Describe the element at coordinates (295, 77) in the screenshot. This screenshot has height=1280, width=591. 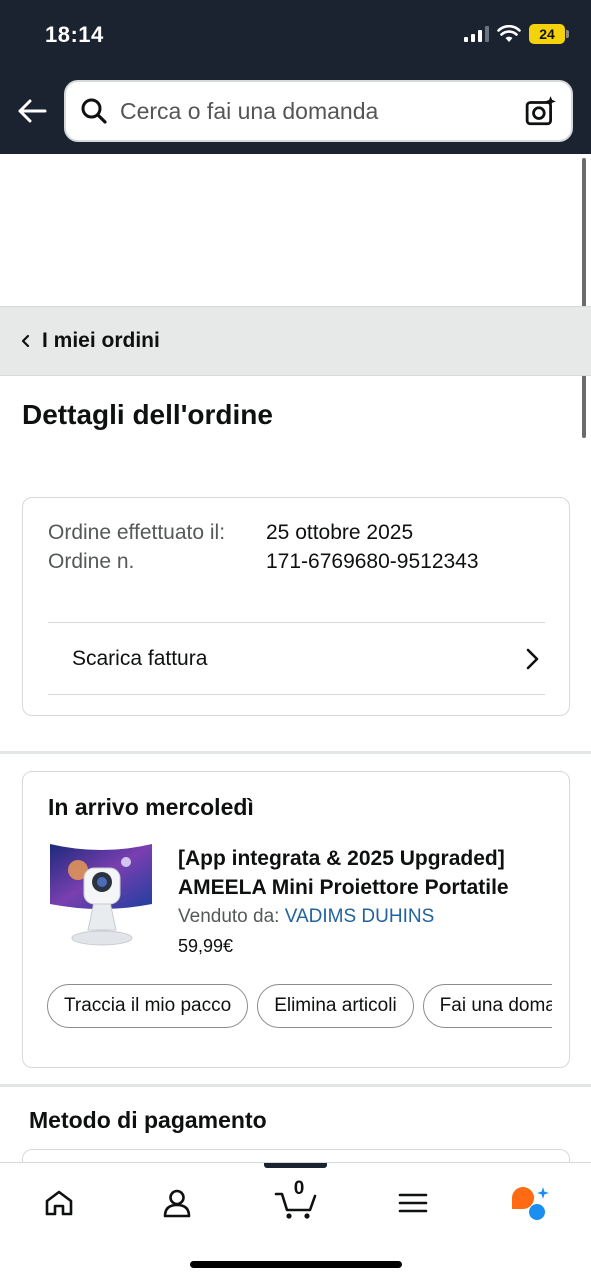
I see `app-header: 18:14 24 Cerca o fai una domanda` at that location.